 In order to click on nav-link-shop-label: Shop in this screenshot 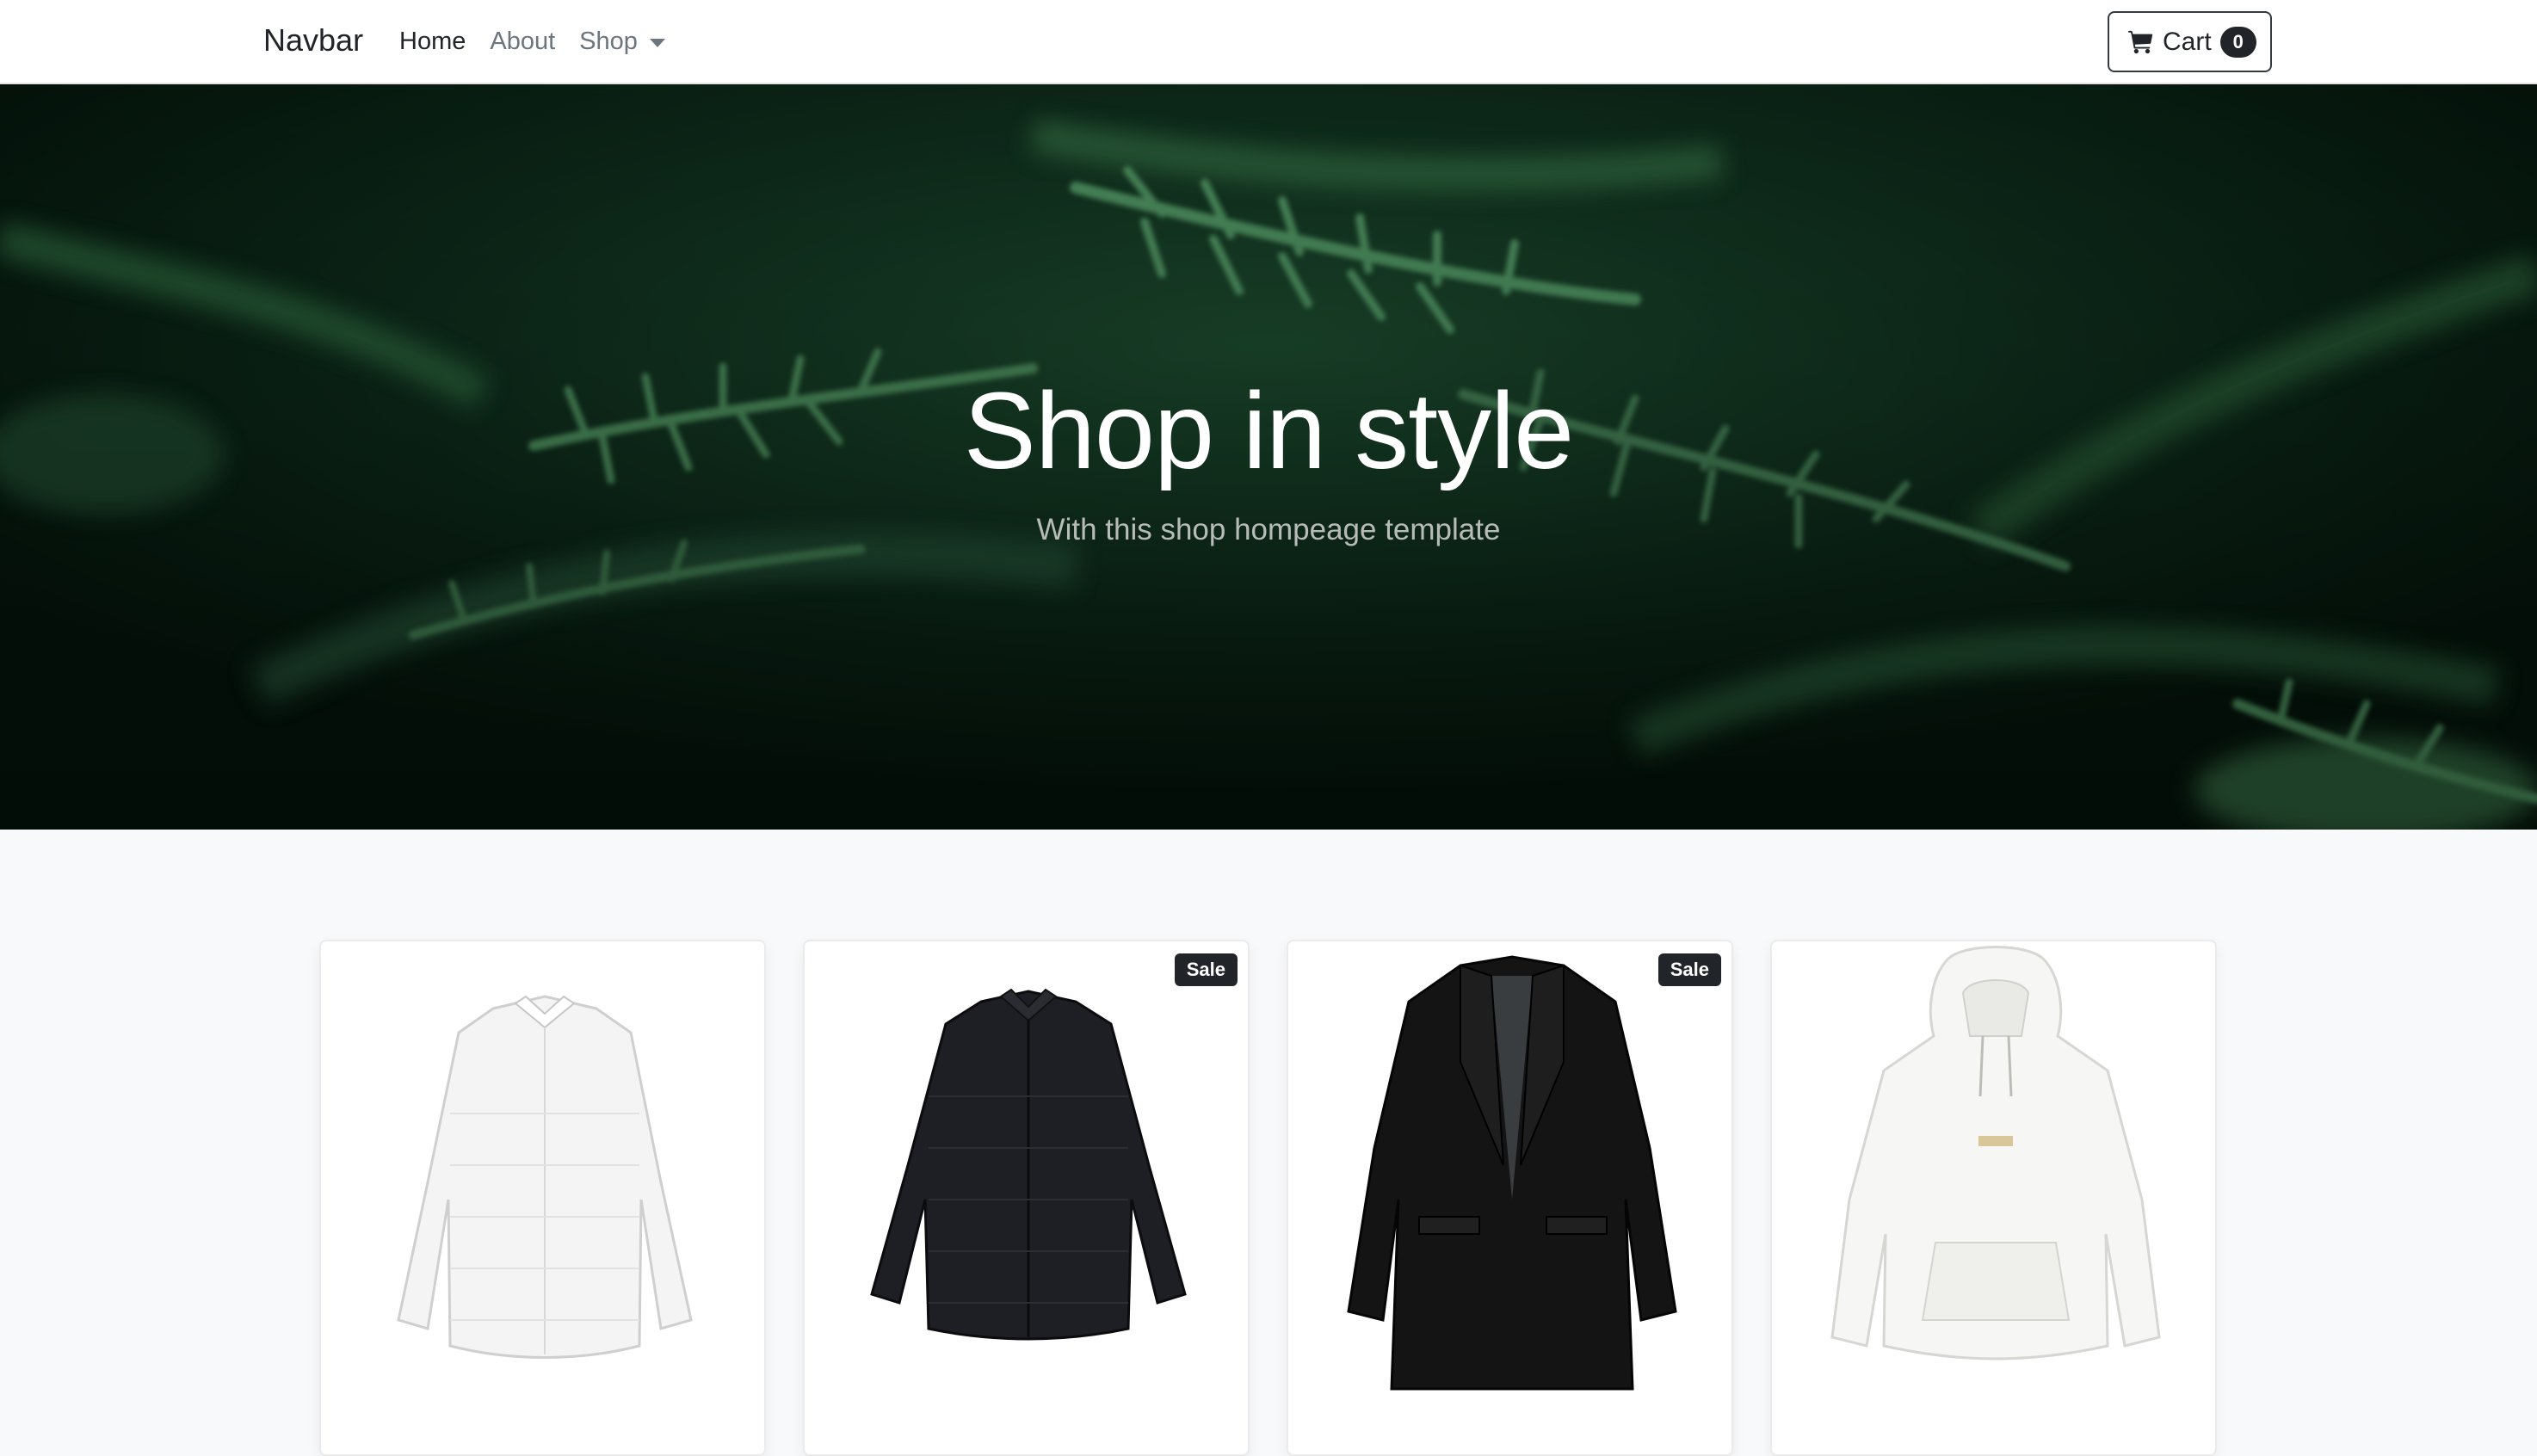, I will do `click(608, 42)`.